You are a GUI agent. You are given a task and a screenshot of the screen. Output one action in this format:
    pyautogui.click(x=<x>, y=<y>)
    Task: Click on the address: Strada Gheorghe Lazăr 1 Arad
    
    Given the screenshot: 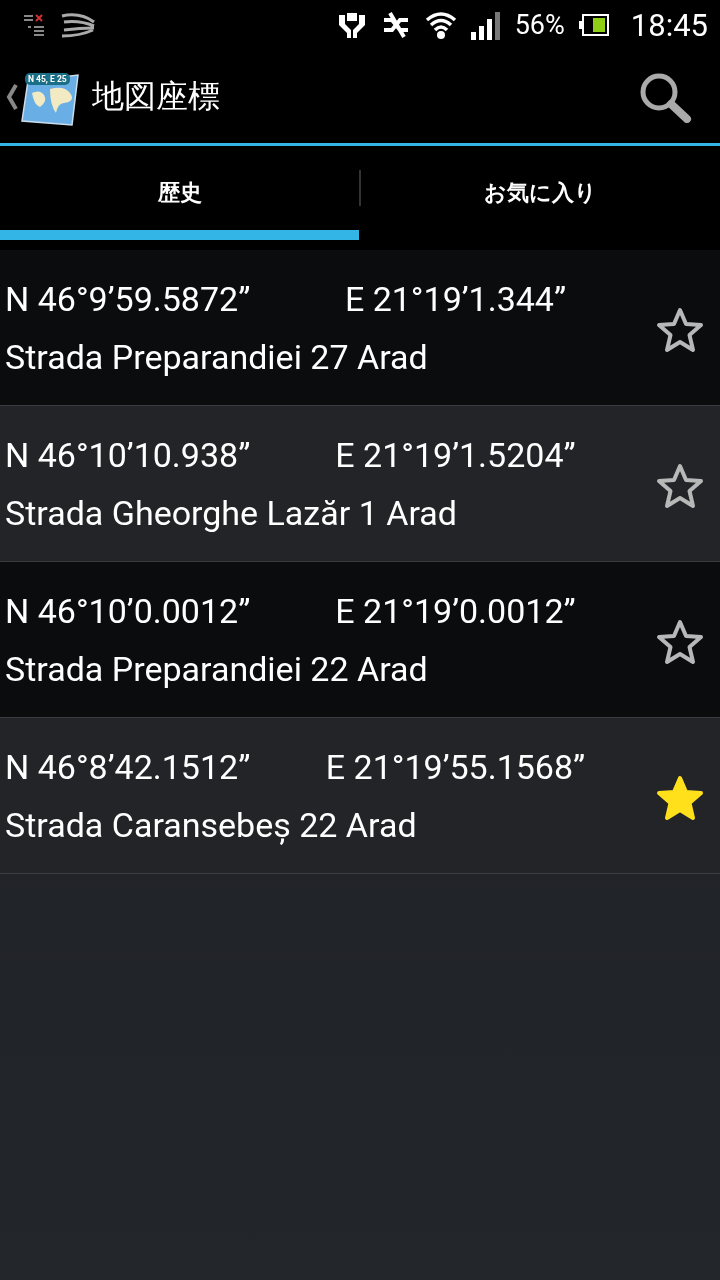 What is the action you would take?
    pyautogui.click(x=231, y=512)
    